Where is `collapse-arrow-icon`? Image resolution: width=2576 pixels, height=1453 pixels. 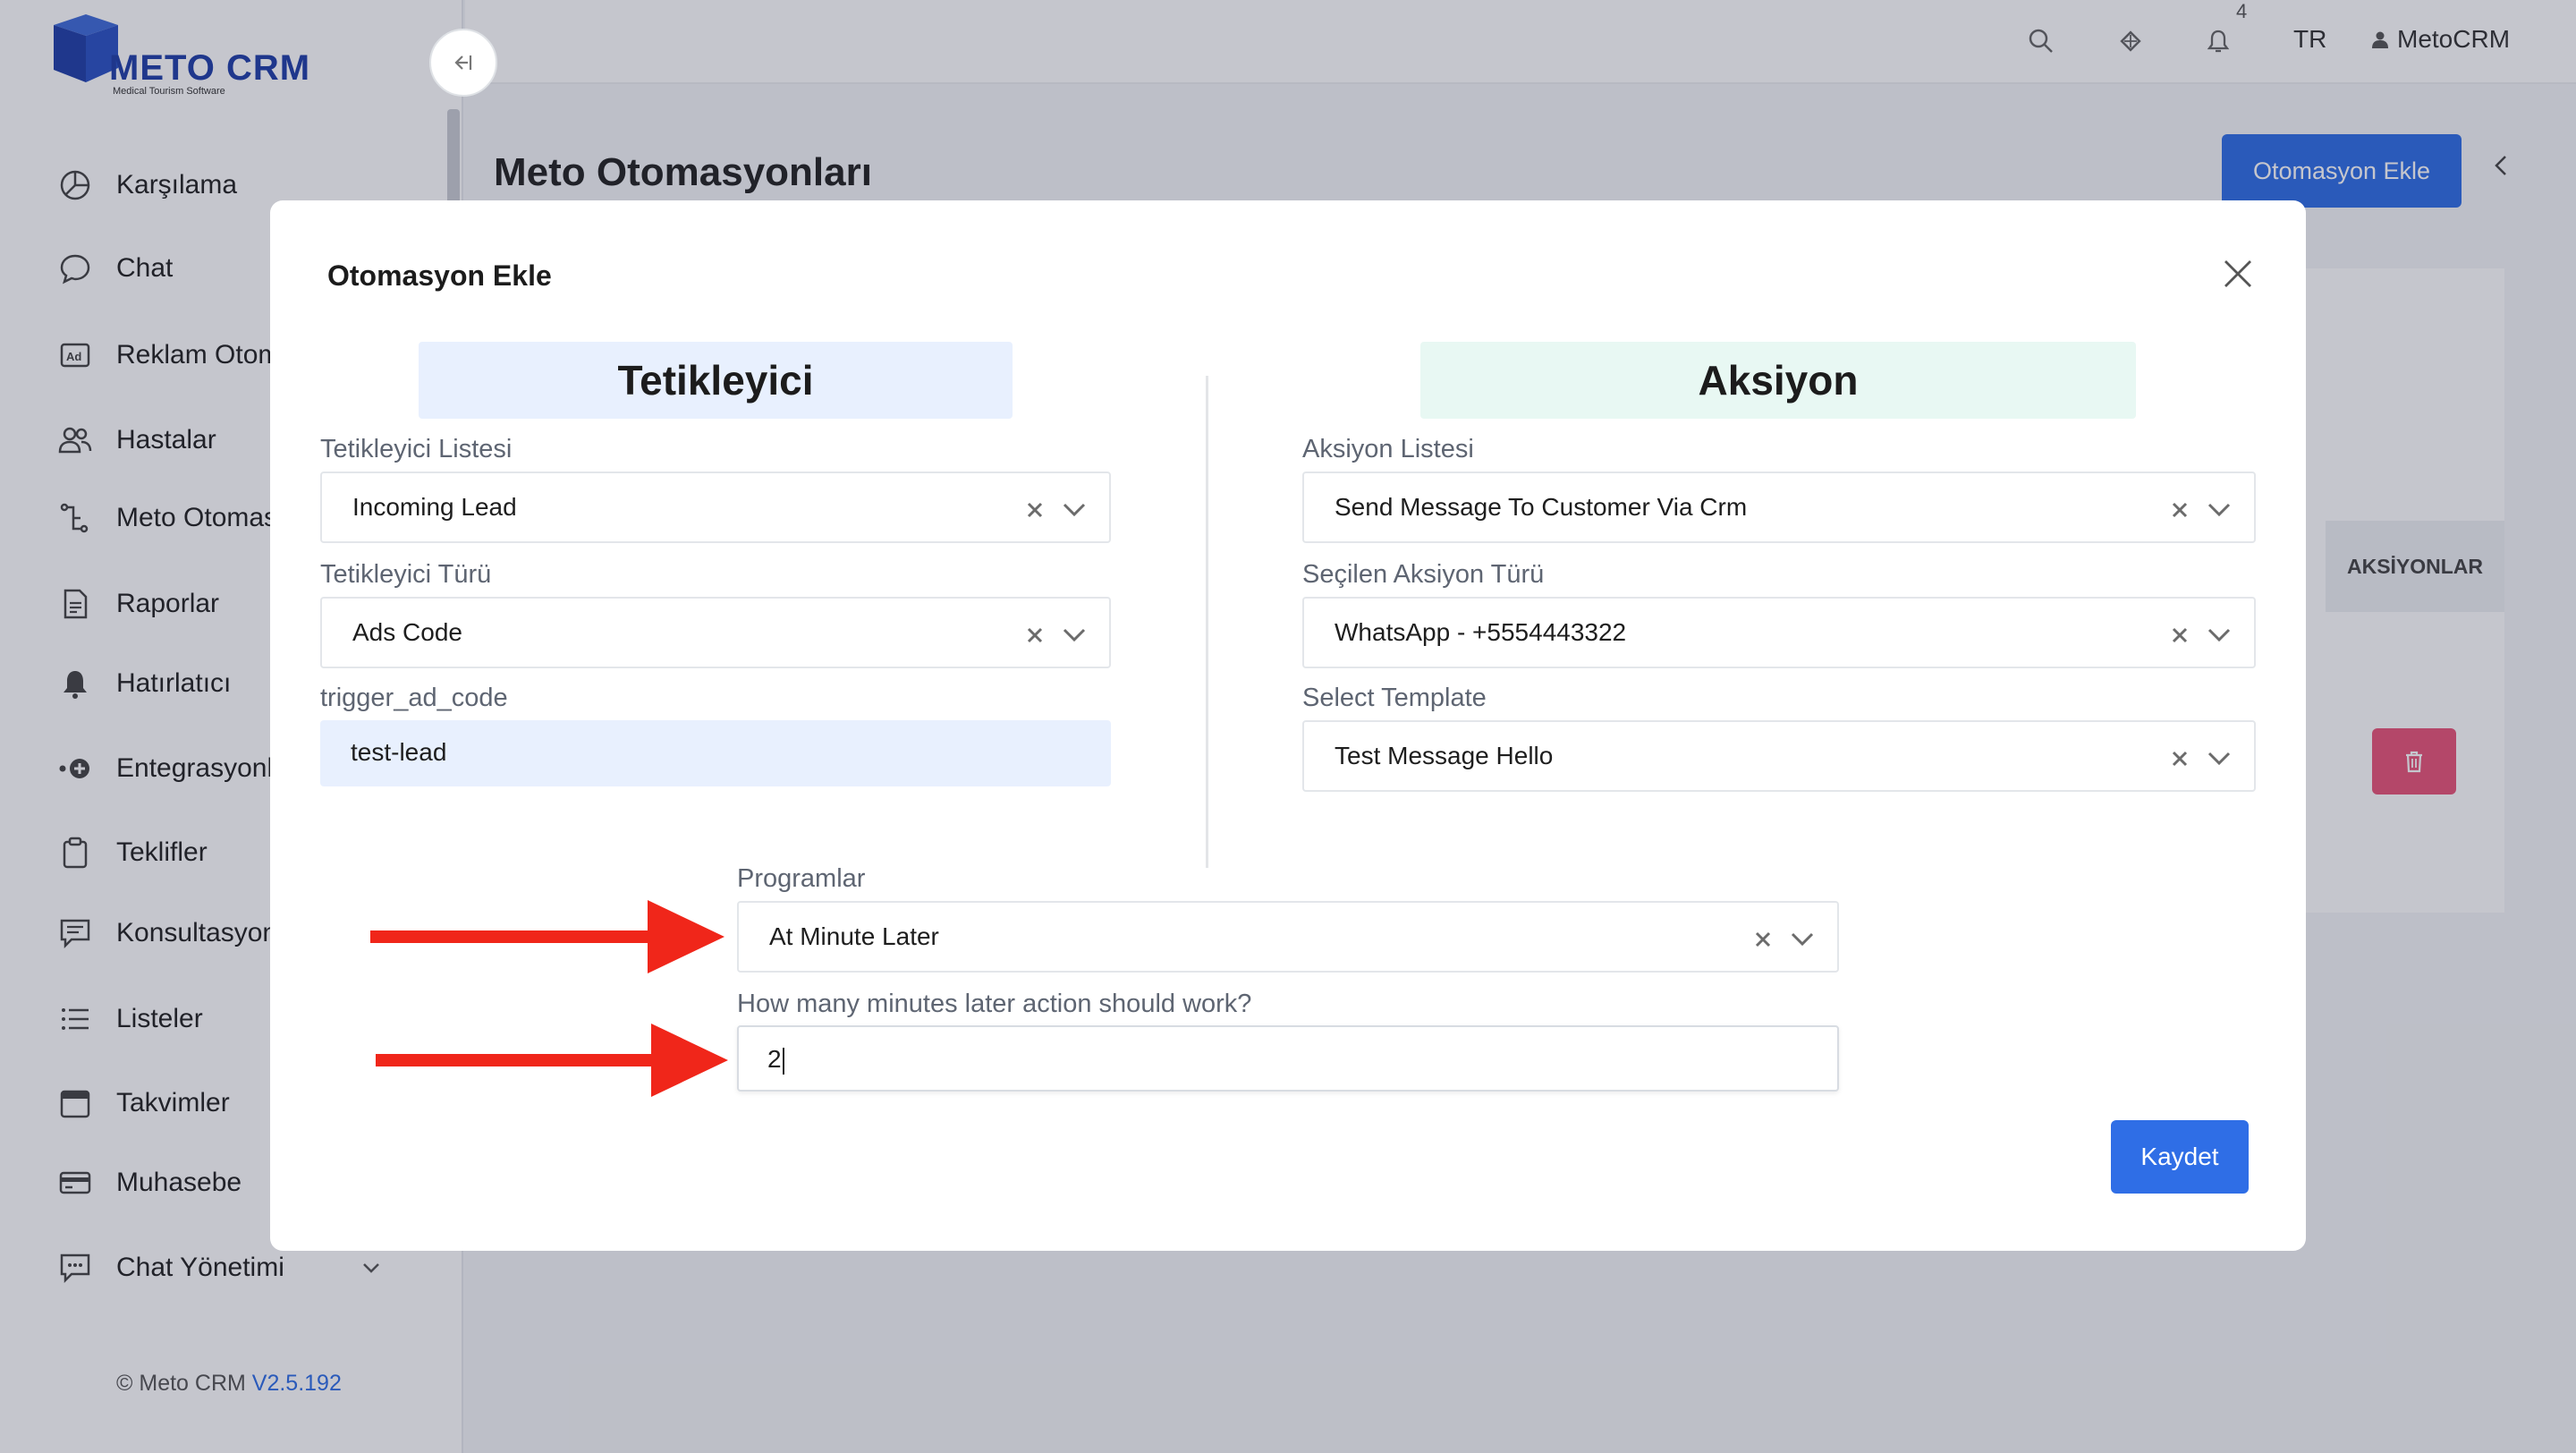
collapse-arrow-icon is located at coordinates (463, 62).